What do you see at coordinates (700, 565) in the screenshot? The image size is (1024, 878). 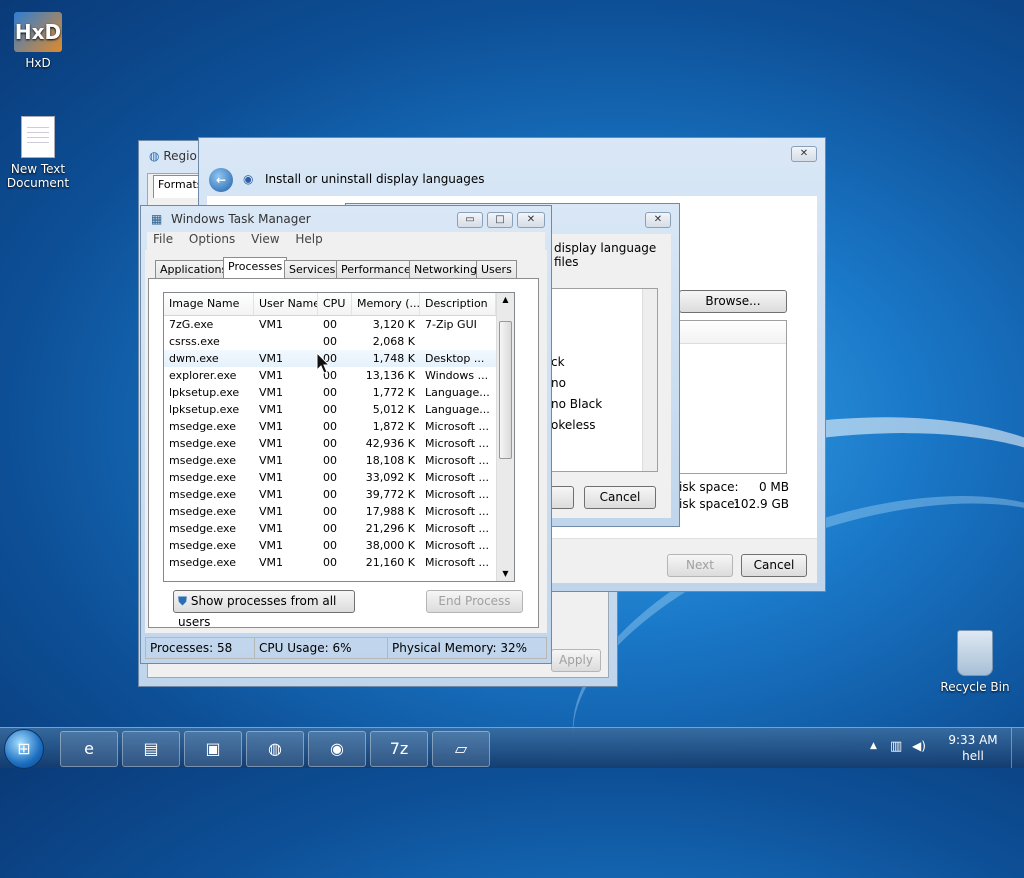 I see `next-button: Next` at bounding box center [700, 565].